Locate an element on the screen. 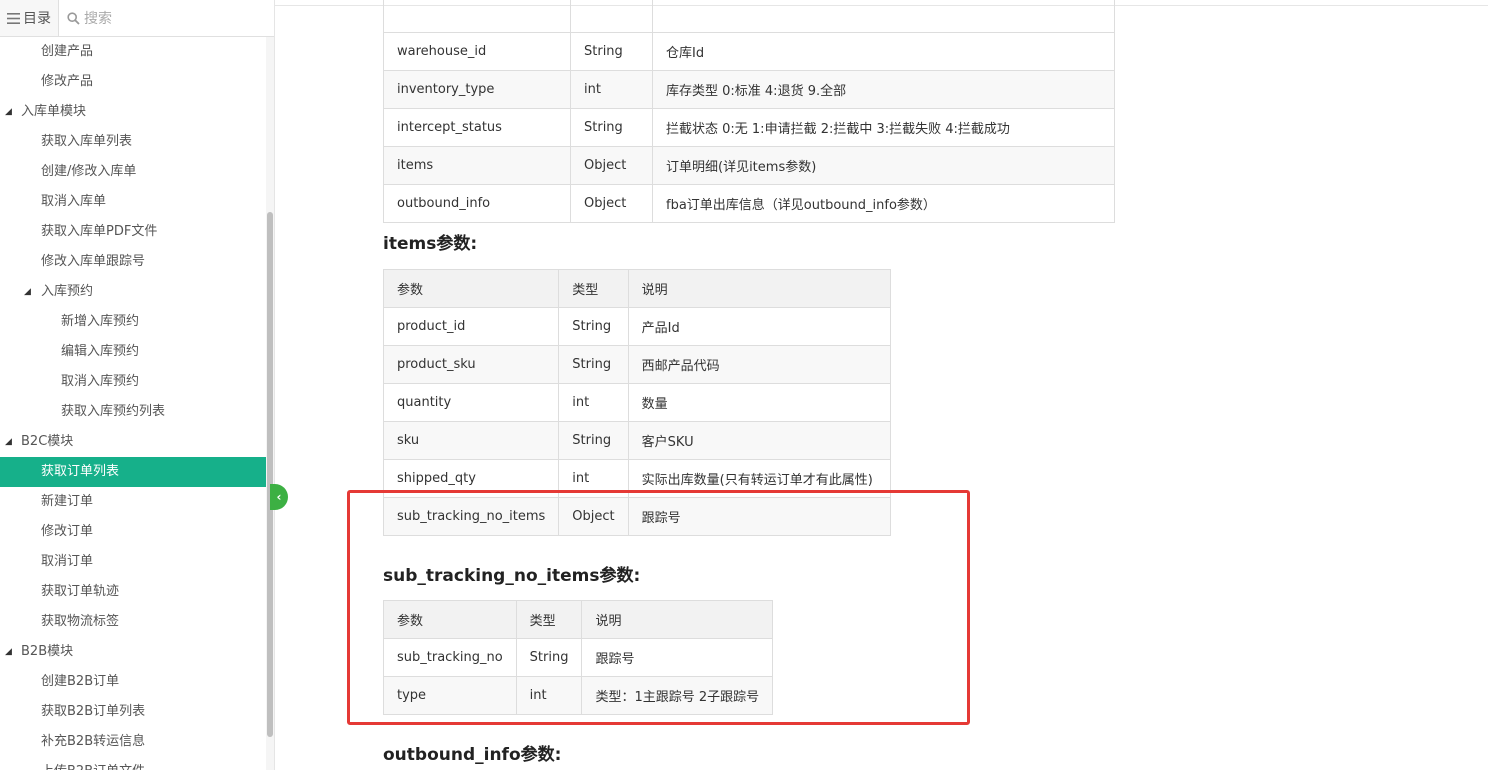 Image resolution: width=1488 pixels, height=770 pixels. sidebar-item-cancel-inbound: 取消入库单 is located at coordinates (133, 202).